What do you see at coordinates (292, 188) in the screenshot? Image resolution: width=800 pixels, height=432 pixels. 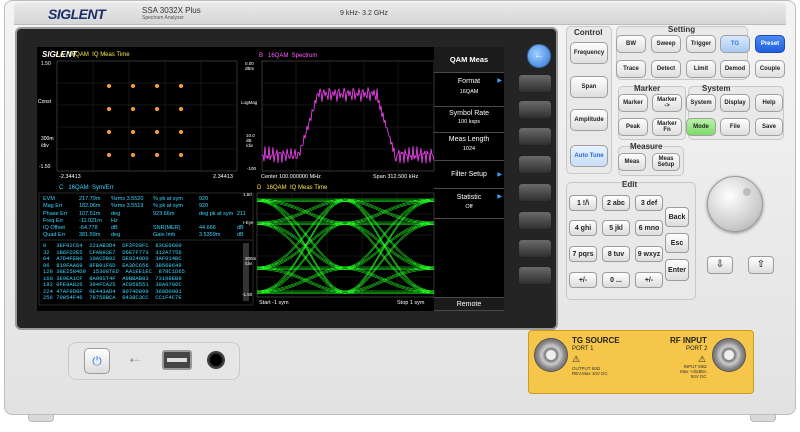 I see `panel-d-title: D 16QAM IQ Meas Time` at bounding box center [292, 188].